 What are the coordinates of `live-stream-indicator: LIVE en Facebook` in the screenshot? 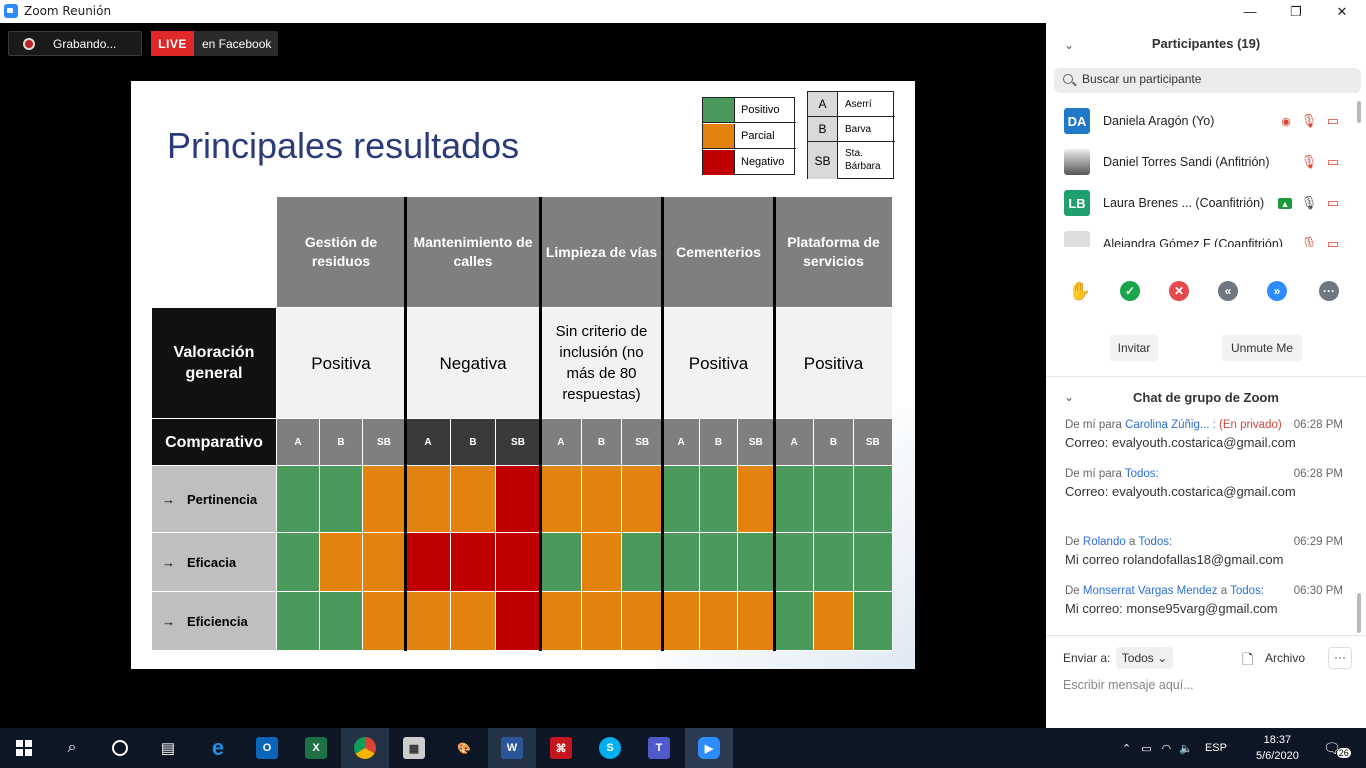 It's located at (214, 43).